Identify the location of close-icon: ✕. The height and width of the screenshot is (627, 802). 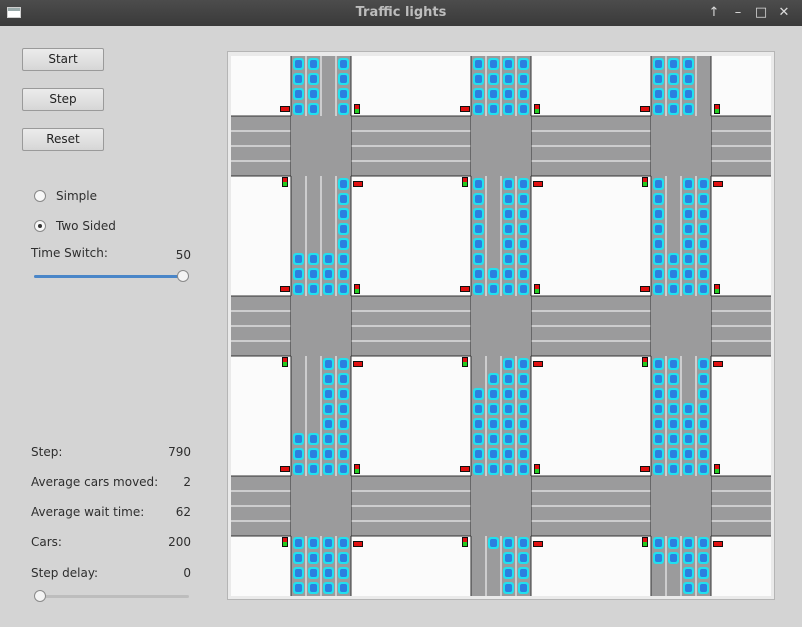
(784, 13).